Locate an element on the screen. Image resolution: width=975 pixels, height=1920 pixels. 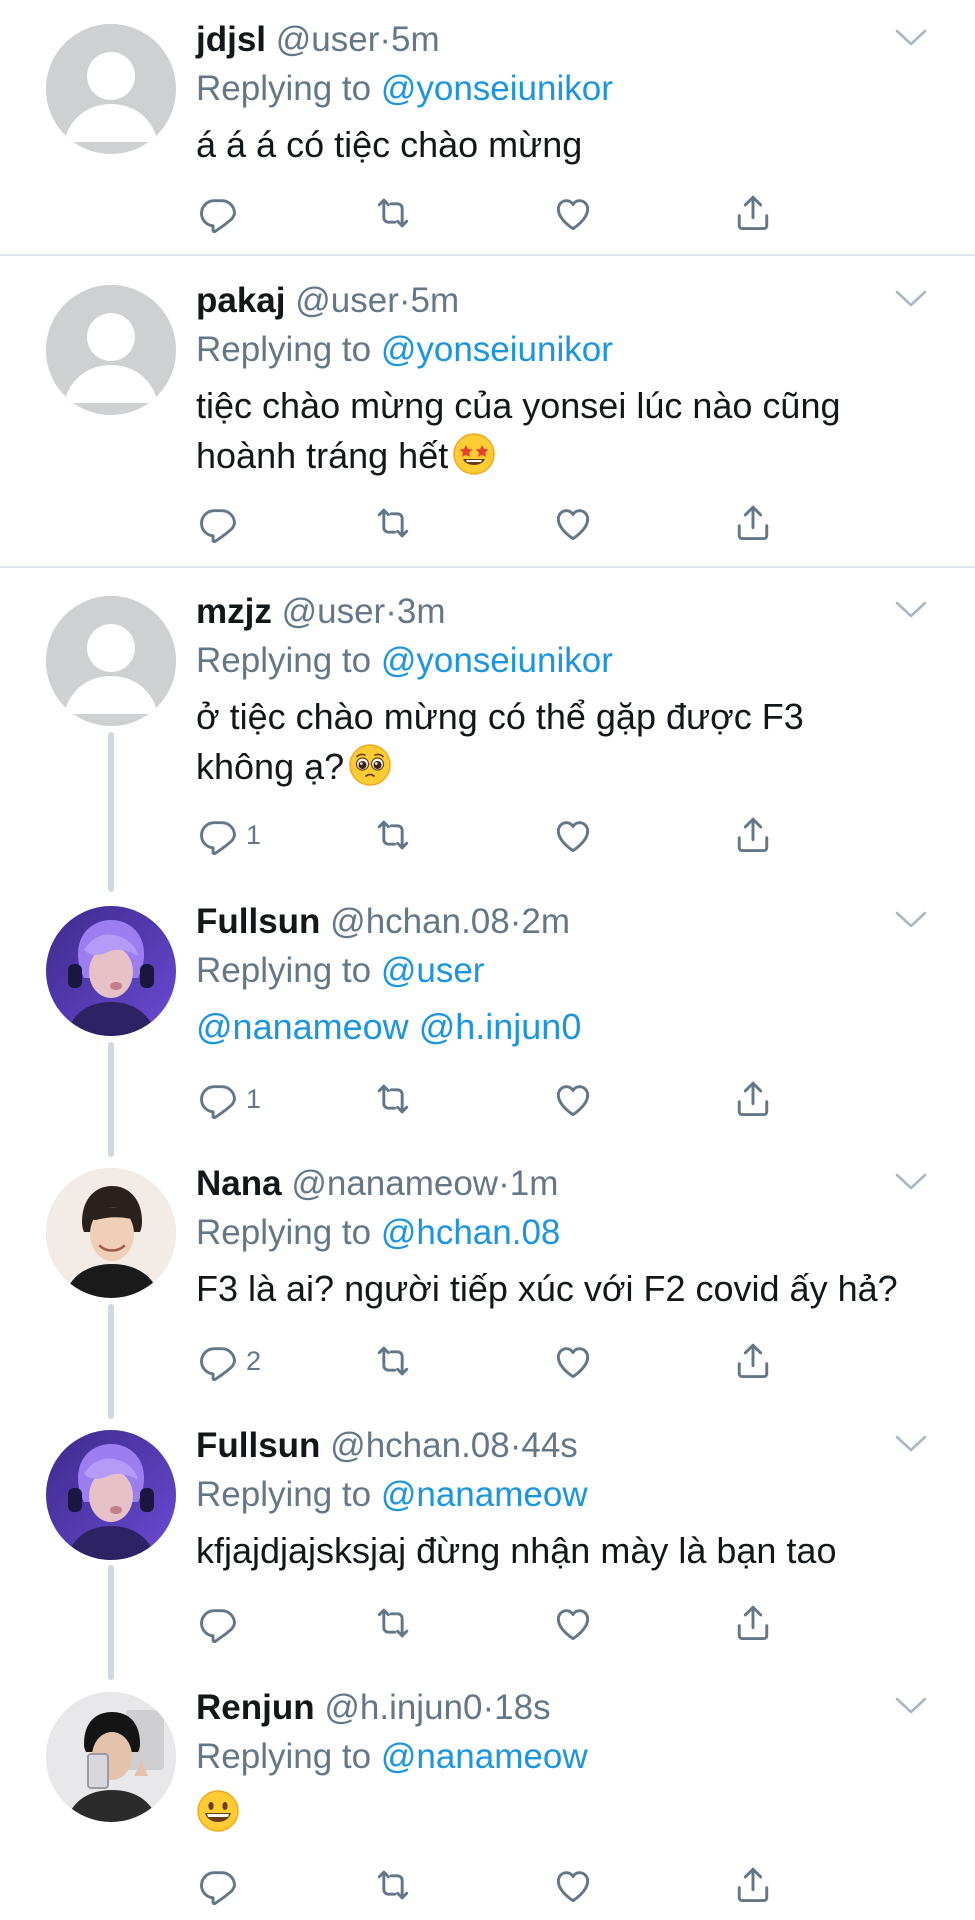
user-handle: @nanameow is located at coordinates (394, 1183).